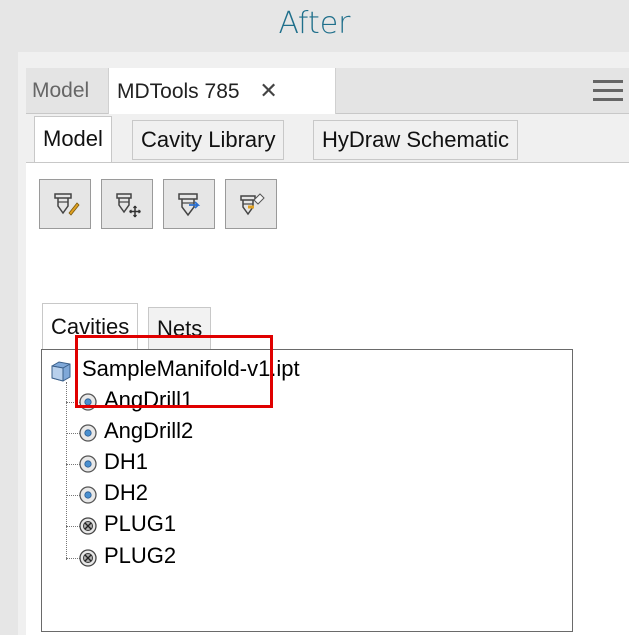 The width and height of the screenshot is (629, 635). What do you see at coordinates (66, 471) in the screenshot?
I see `tree-guide-line` at bounding box center [66, 471].